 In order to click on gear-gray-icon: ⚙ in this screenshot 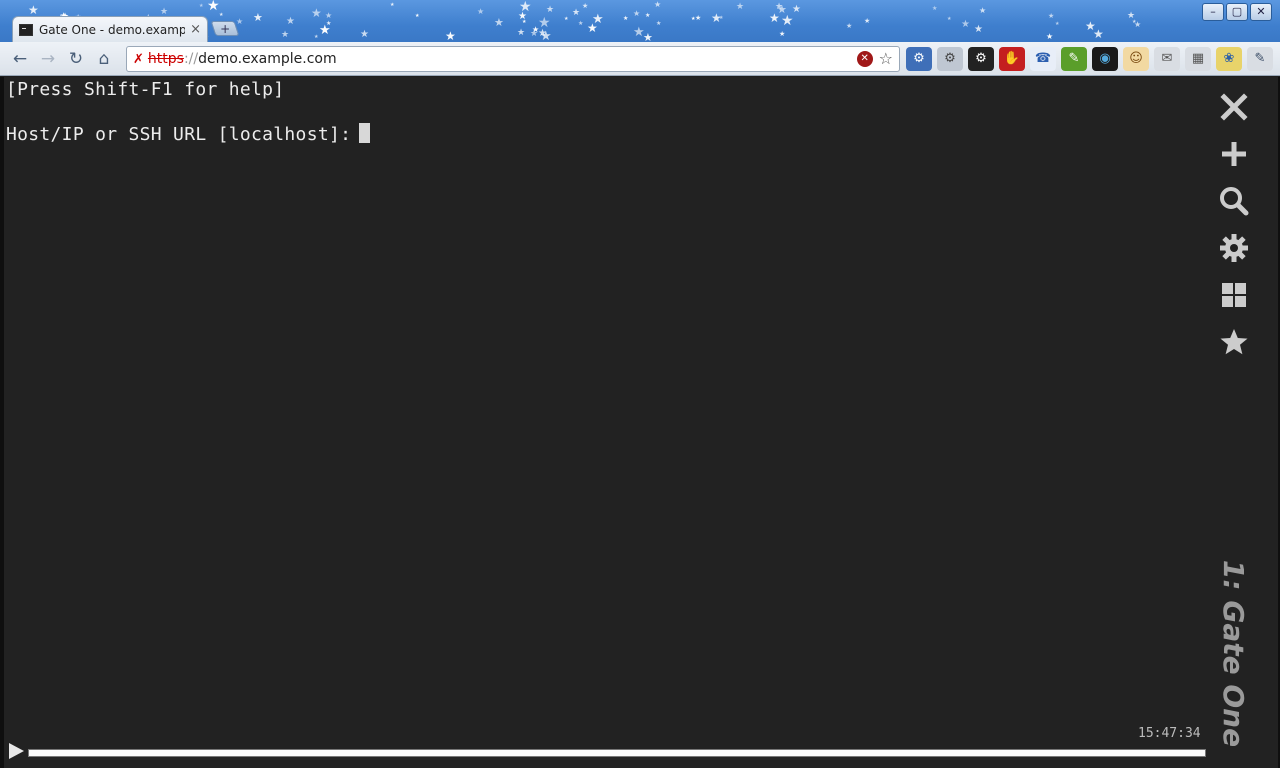, I will do `click(950, 59)`.